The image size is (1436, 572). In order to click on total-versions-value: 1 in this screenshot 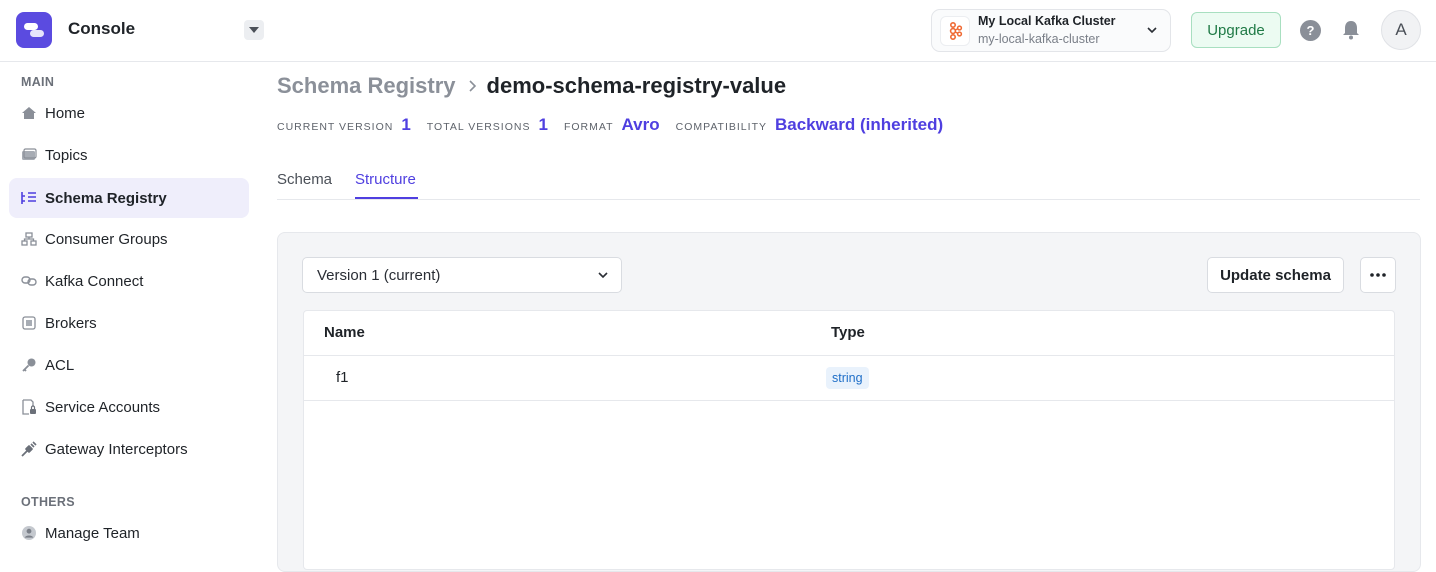, I will do `click(543, 124)`.